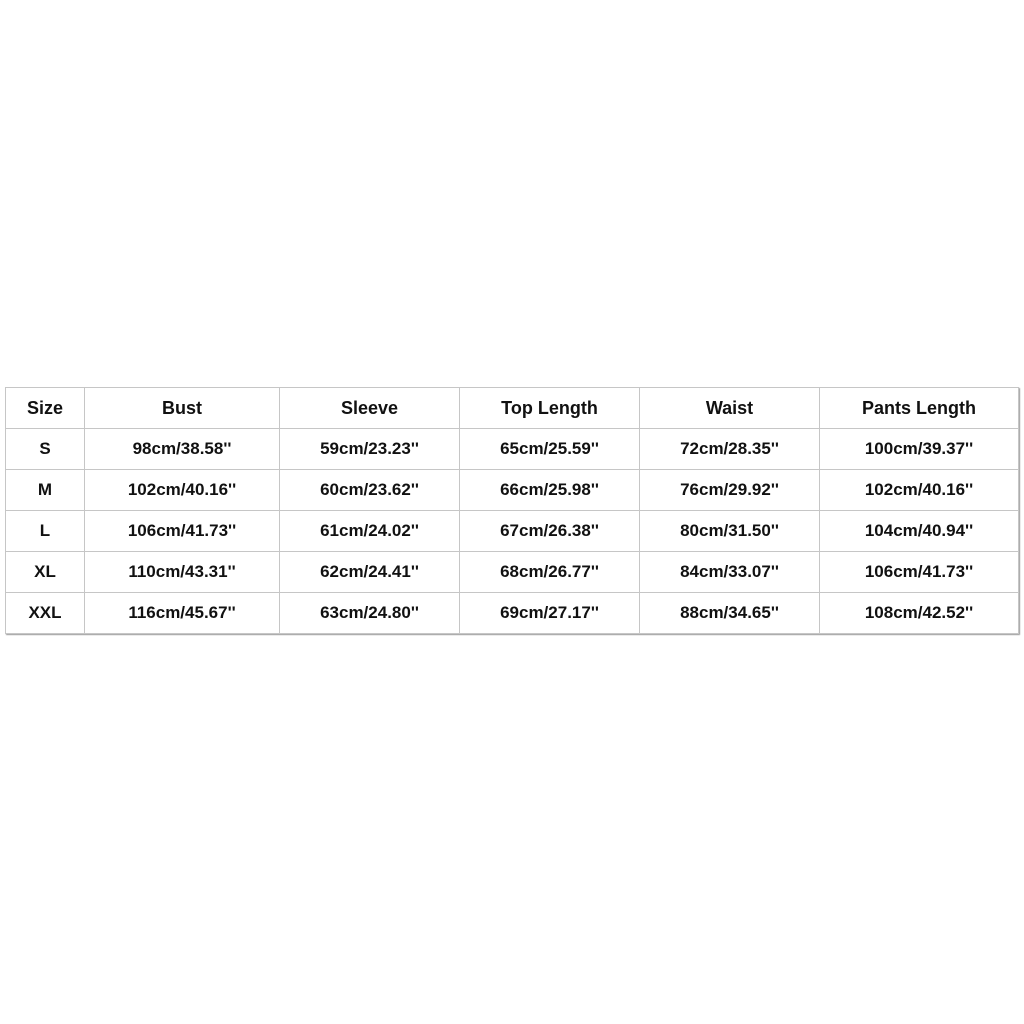 Image resolution: width=1024 pixels, height=1024 pixels. I want to click on size-cell: XXL, so click(45, 613).